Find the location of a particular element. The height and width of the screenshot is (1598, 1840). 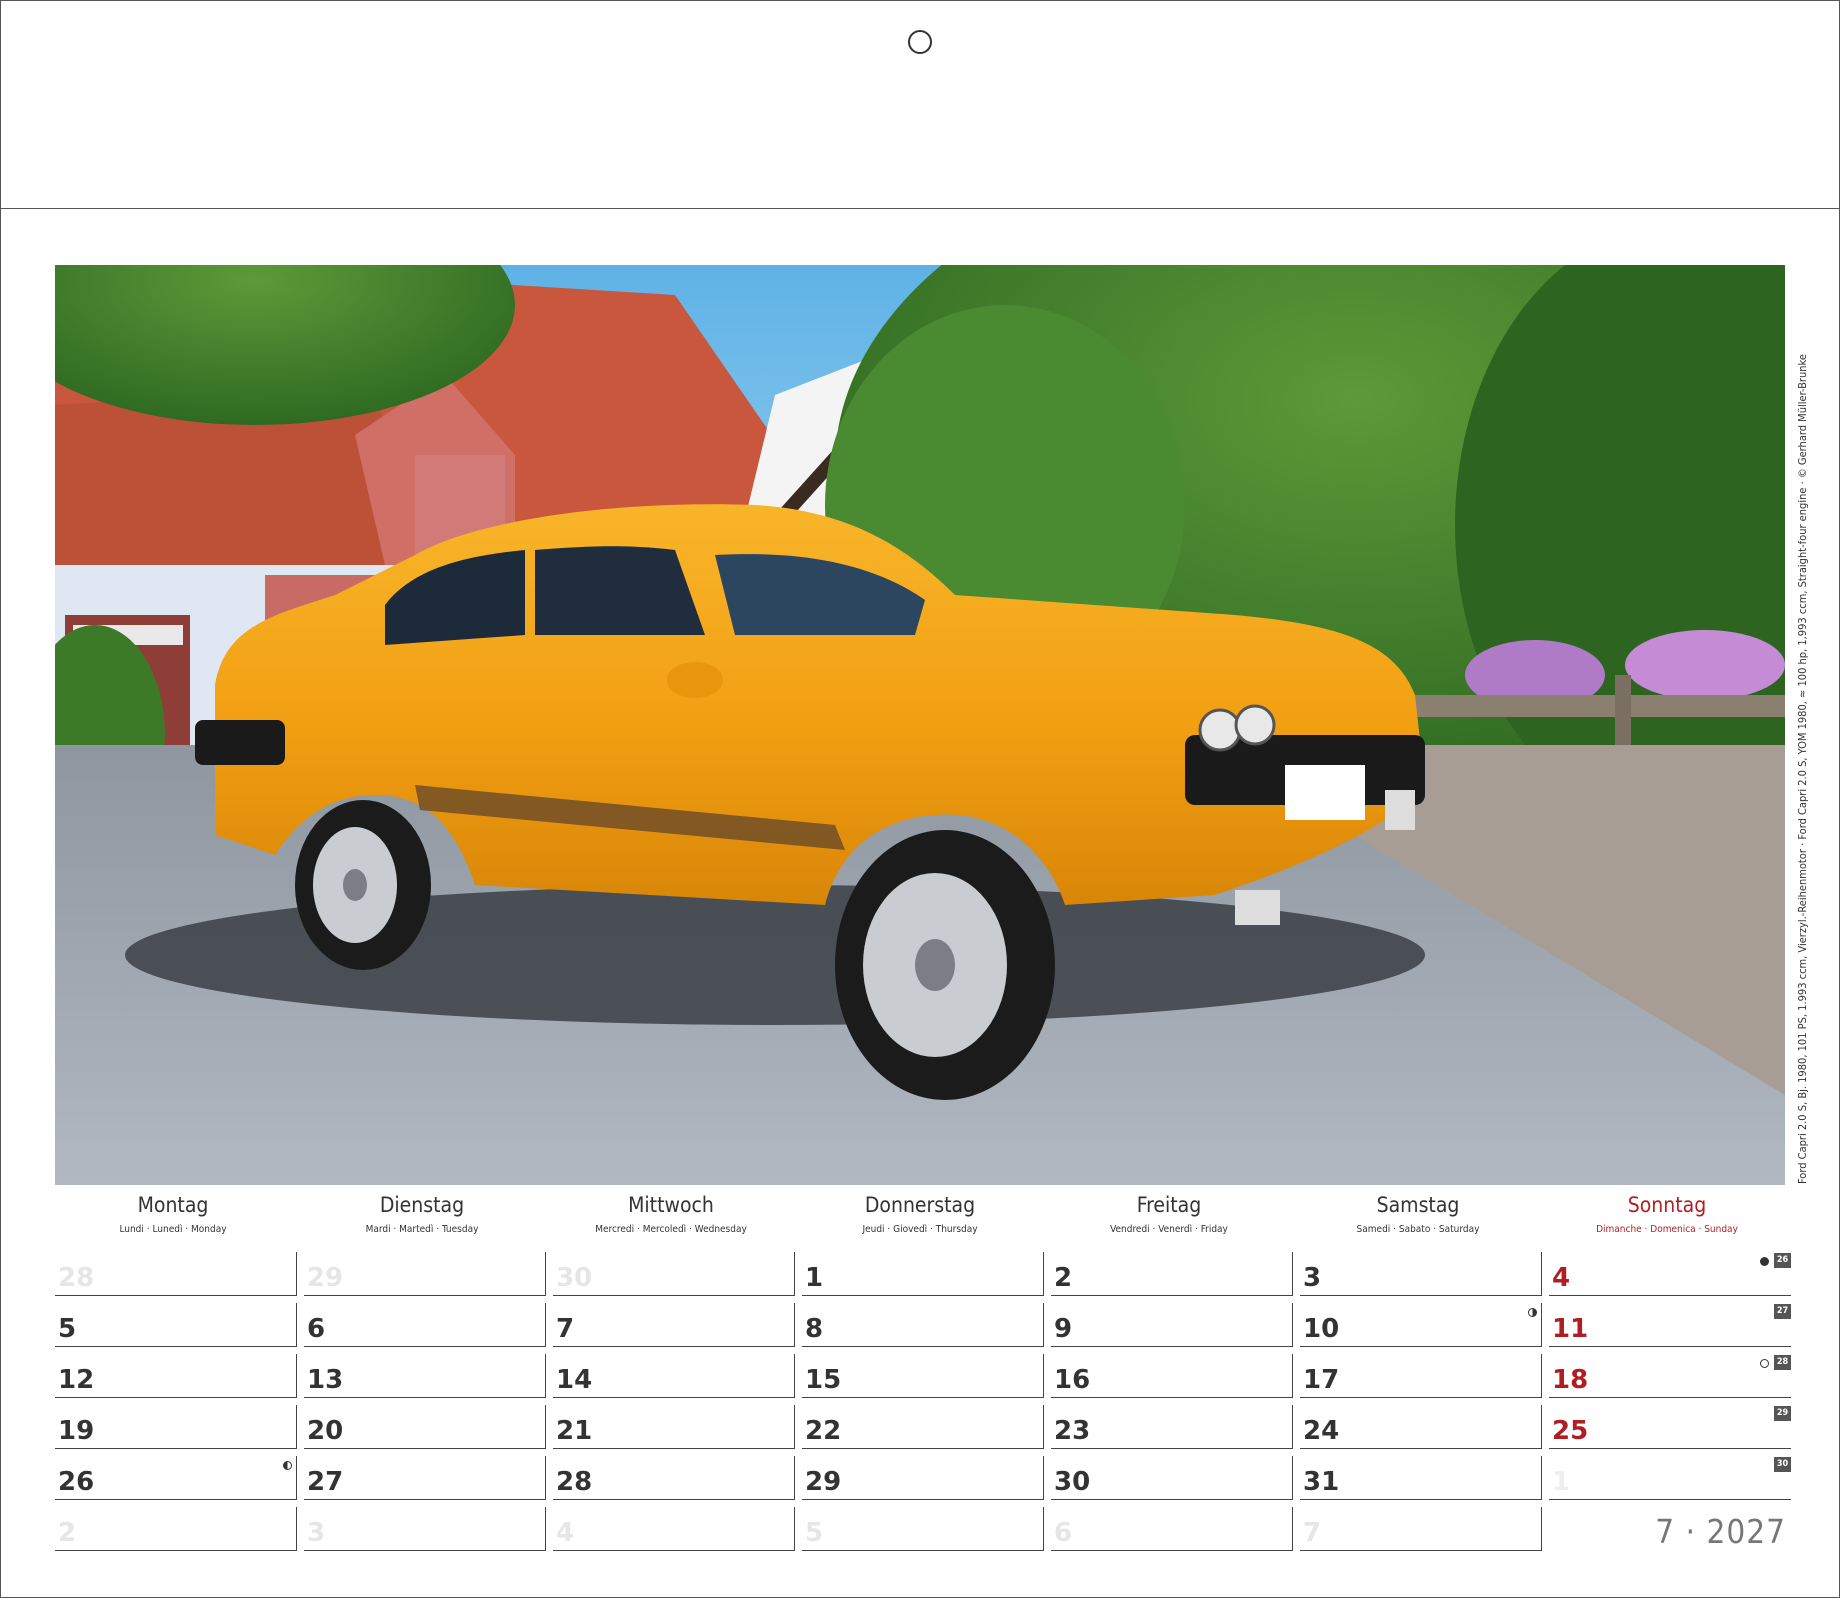

weekday-header-4: Freitag Vendredi · Venerdì · Friday is located at coordinates (1169, 1214).